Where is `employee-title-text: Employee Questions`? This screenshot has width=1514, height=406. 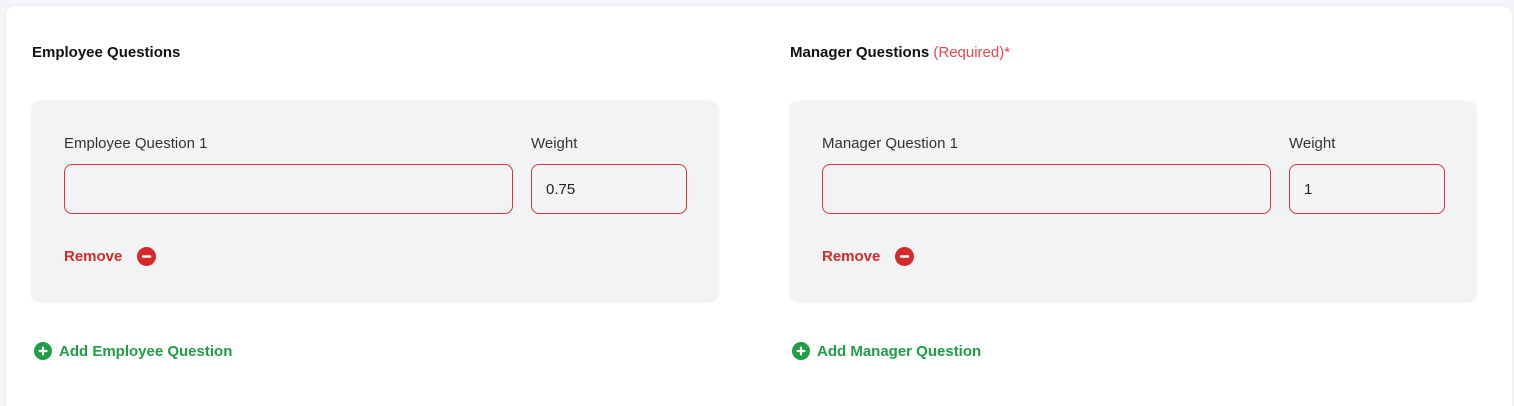
employee-title-text: Employee Questions is located at coordinates (106, 52).